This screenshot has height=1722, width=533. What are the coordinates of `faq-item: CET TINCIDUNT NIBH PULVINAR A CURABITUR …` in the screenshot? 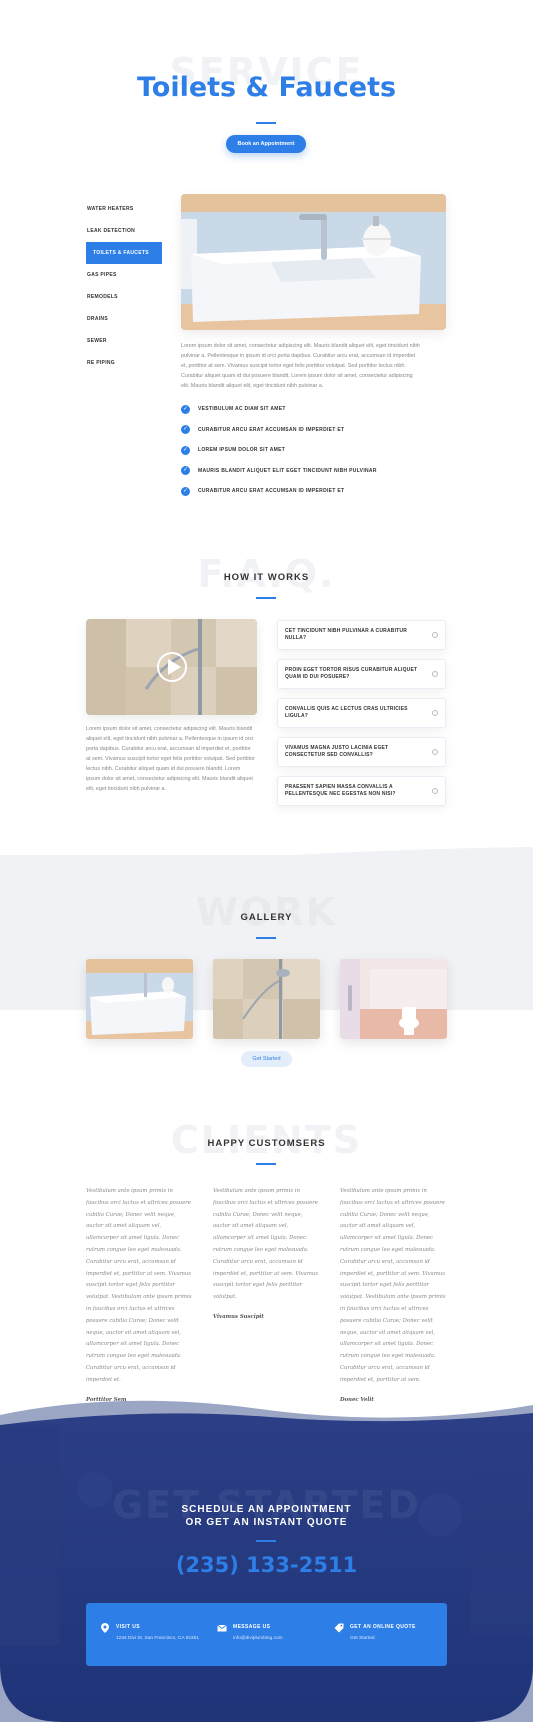 It's located at (361, 635).